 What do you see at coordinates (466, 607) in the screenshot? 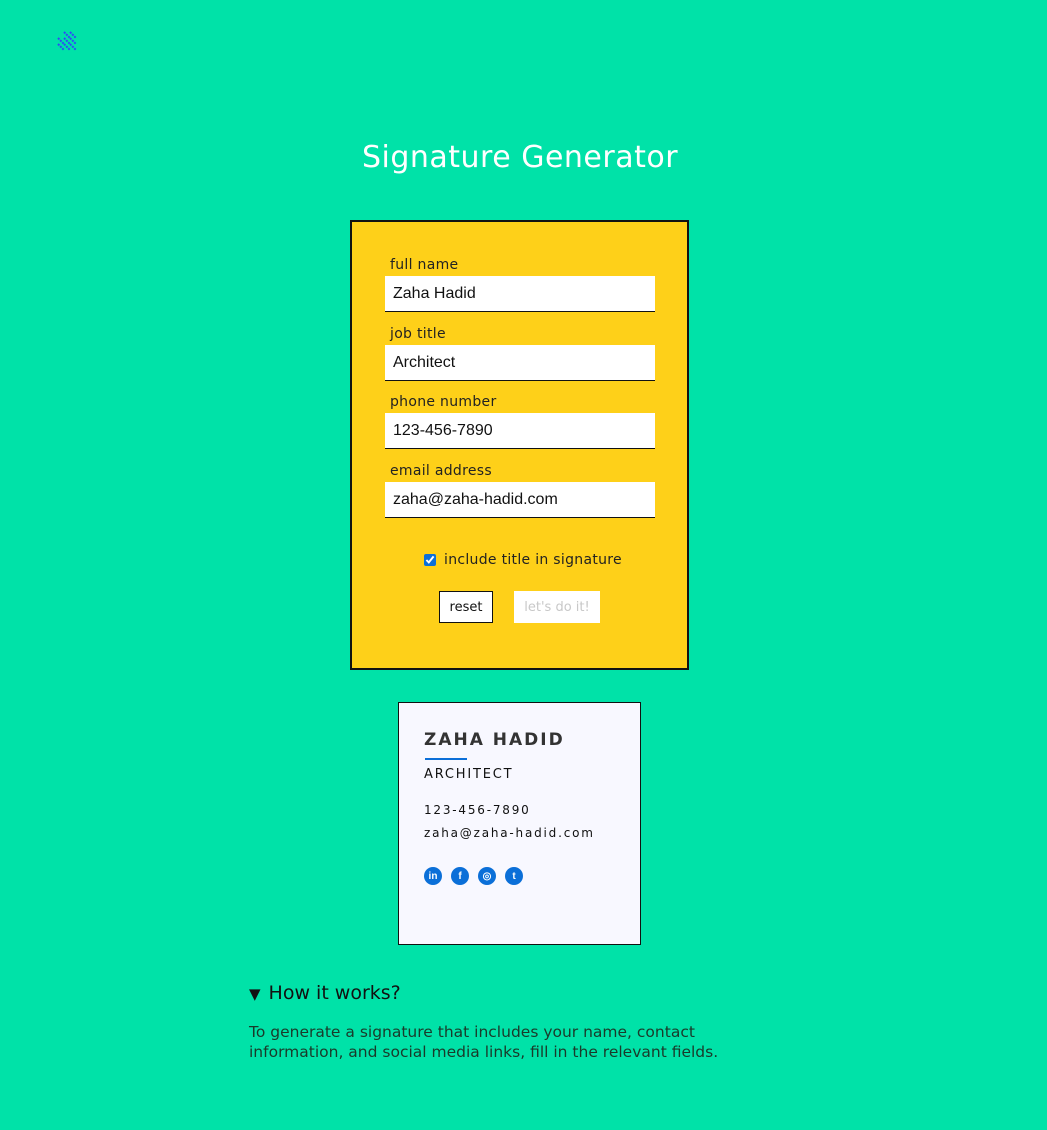
I see `reset-button: reset` at bounding box center [466, 607].